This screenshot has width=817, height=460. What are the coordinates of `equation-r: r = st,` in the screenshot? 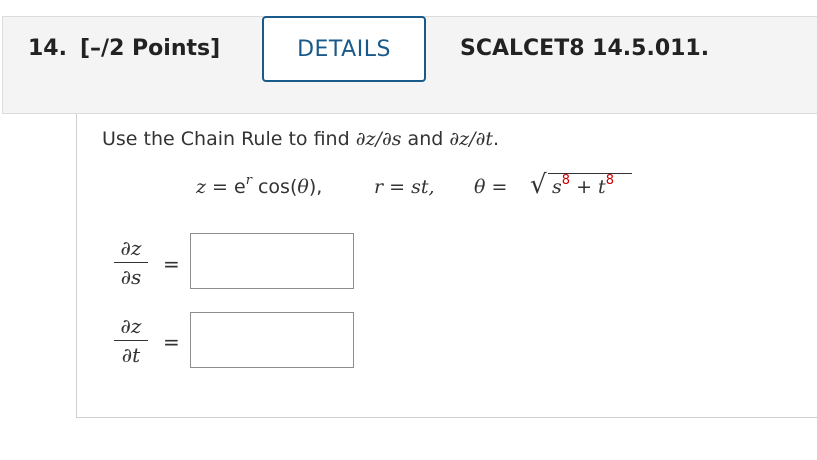 It's located at (404, 187).